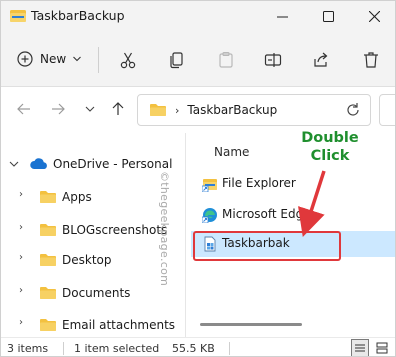  Describe the element at coordinates (259, 183) in the screenshot. I see `file-name: File Explorer` at that location.